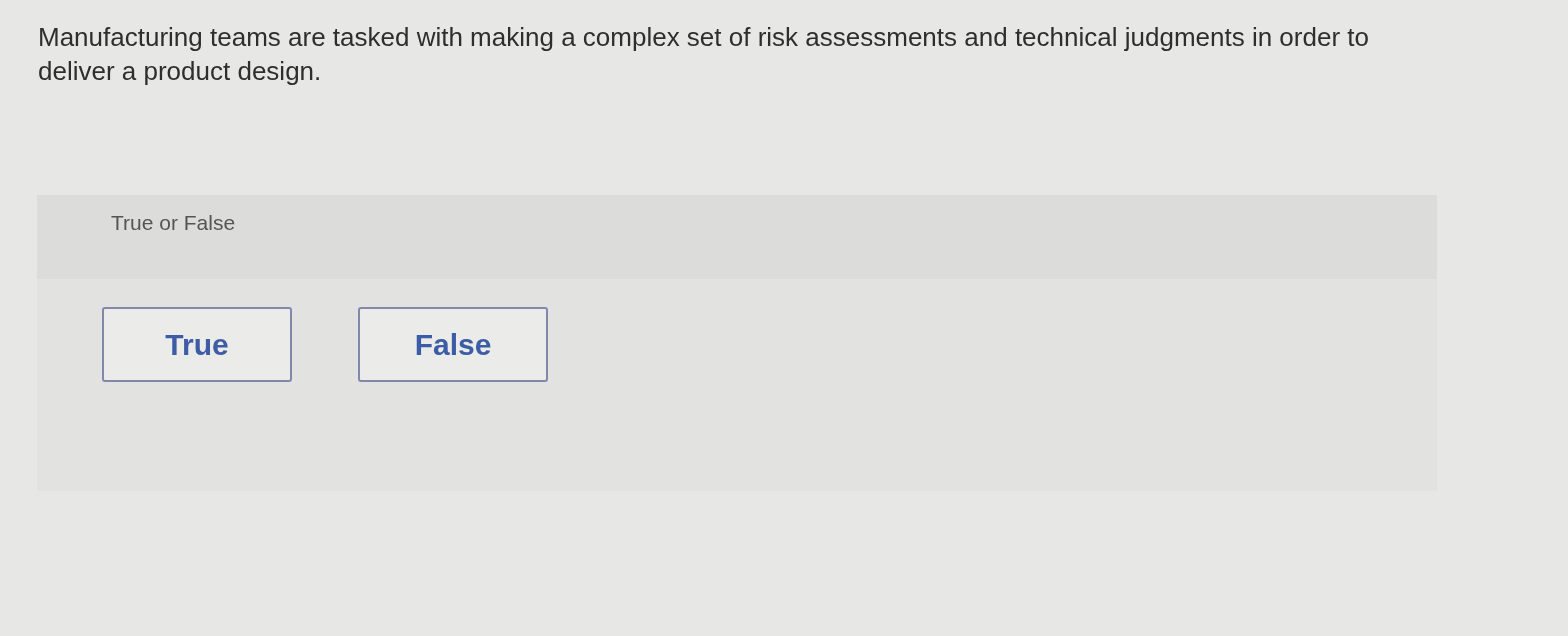  What do you see at coordinates (453, 344) in the screenshot?
I see `answer-option-button: False` at bounding box center [453, 344].